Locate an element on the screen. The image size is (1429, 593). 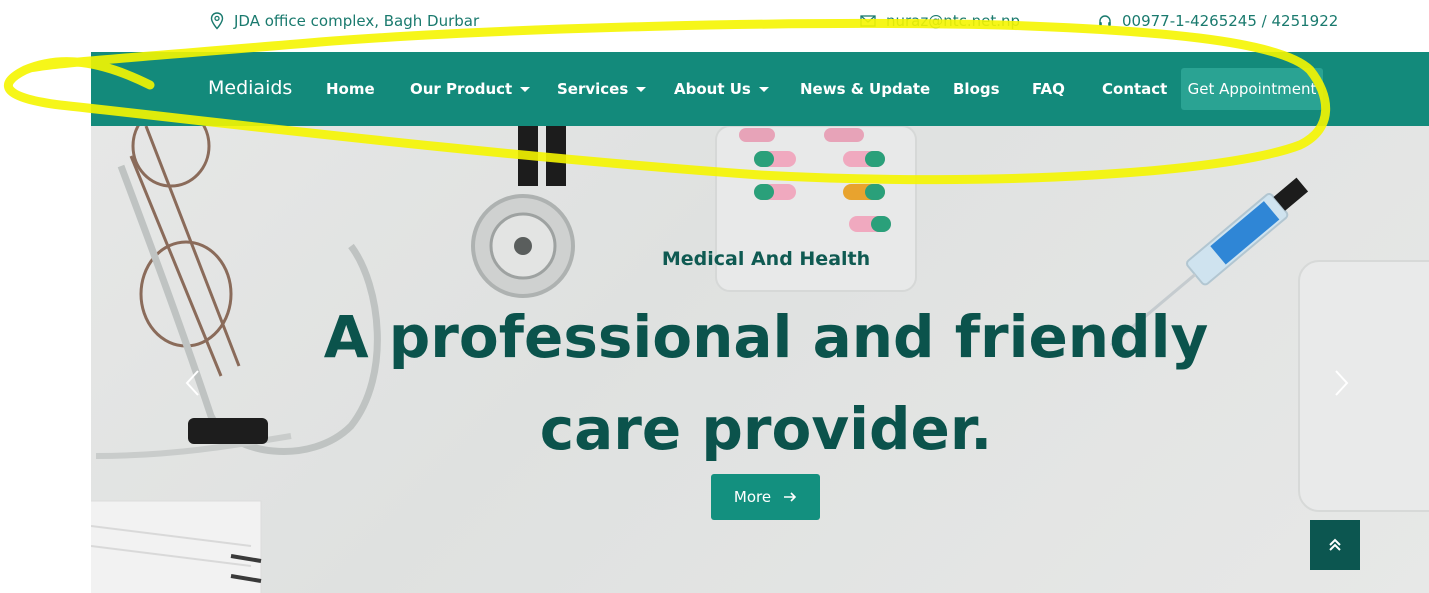
phone-link: 00977-1-4265245 / 4251922 is located at coordinates (1230, 21).